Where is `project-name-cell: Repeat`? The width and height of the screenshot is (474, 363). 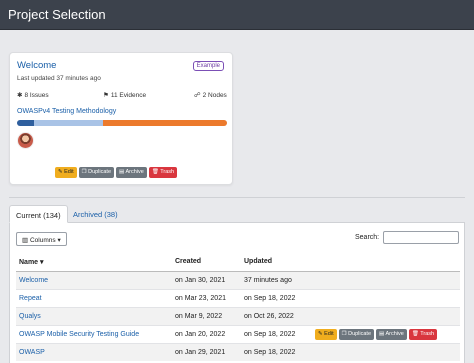
project-name-cell: Repeat is located at coordinates (94, 297).